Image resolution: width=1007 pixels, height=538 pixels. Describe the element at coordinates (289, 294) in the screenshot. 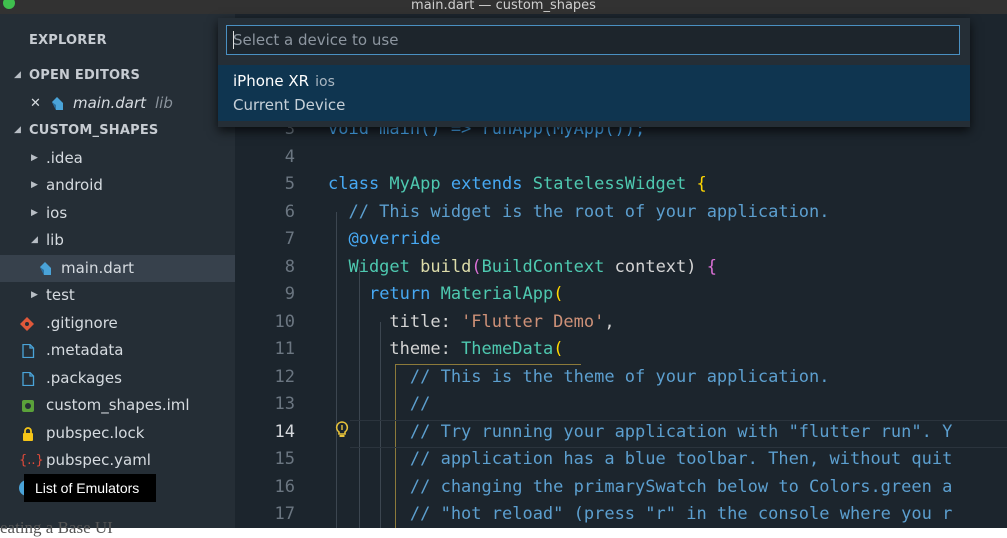

I see `line-number: 9` at that location.